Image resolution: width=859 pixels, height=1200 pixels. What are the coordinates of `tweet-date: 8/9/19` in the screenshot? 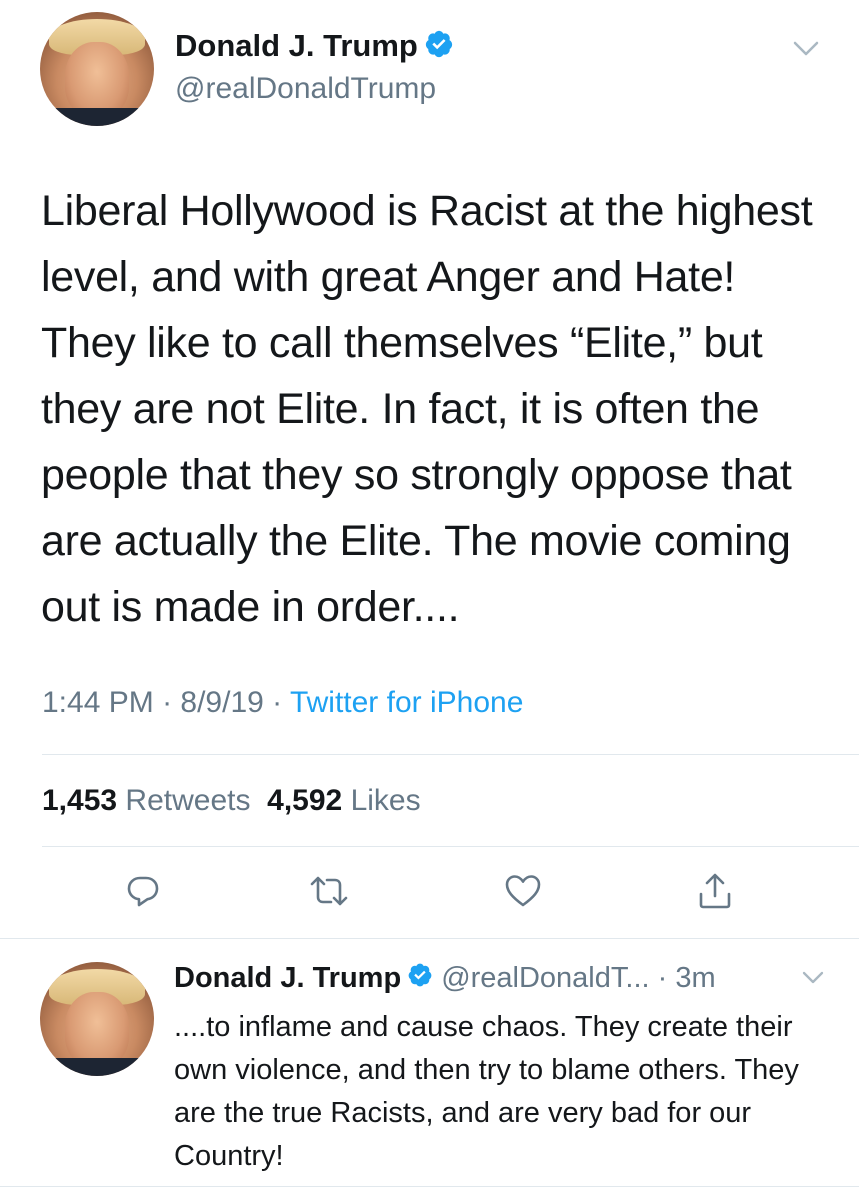 It's located at (222, 702).